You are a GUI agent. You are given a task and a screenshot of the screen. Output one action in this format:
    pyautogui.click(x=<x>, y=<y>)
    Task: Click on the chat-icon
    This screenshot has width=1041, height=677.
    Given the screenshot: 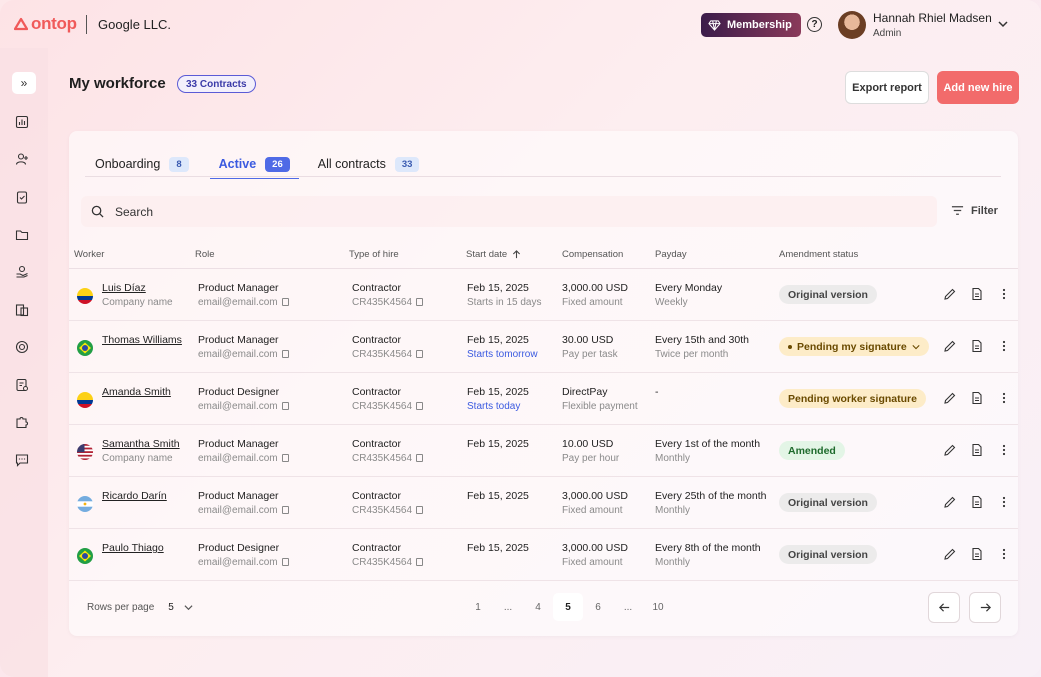 What is the action you would take?
    pyautogui.click(x=22, y=460)
    